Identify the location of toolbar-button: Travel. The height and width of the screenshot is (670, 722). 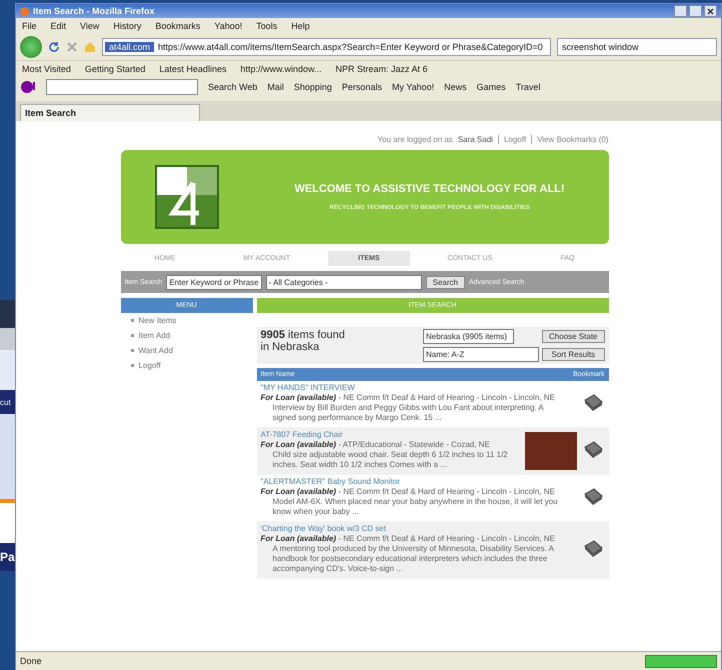
(528, 87).